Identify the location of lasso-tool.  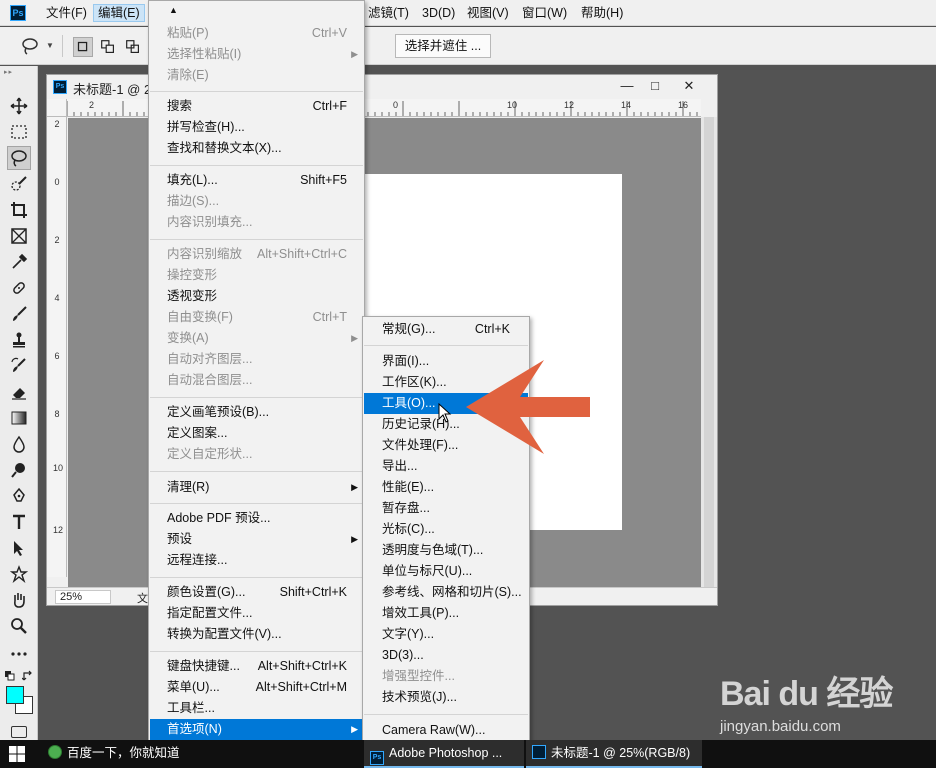
(19, 158).